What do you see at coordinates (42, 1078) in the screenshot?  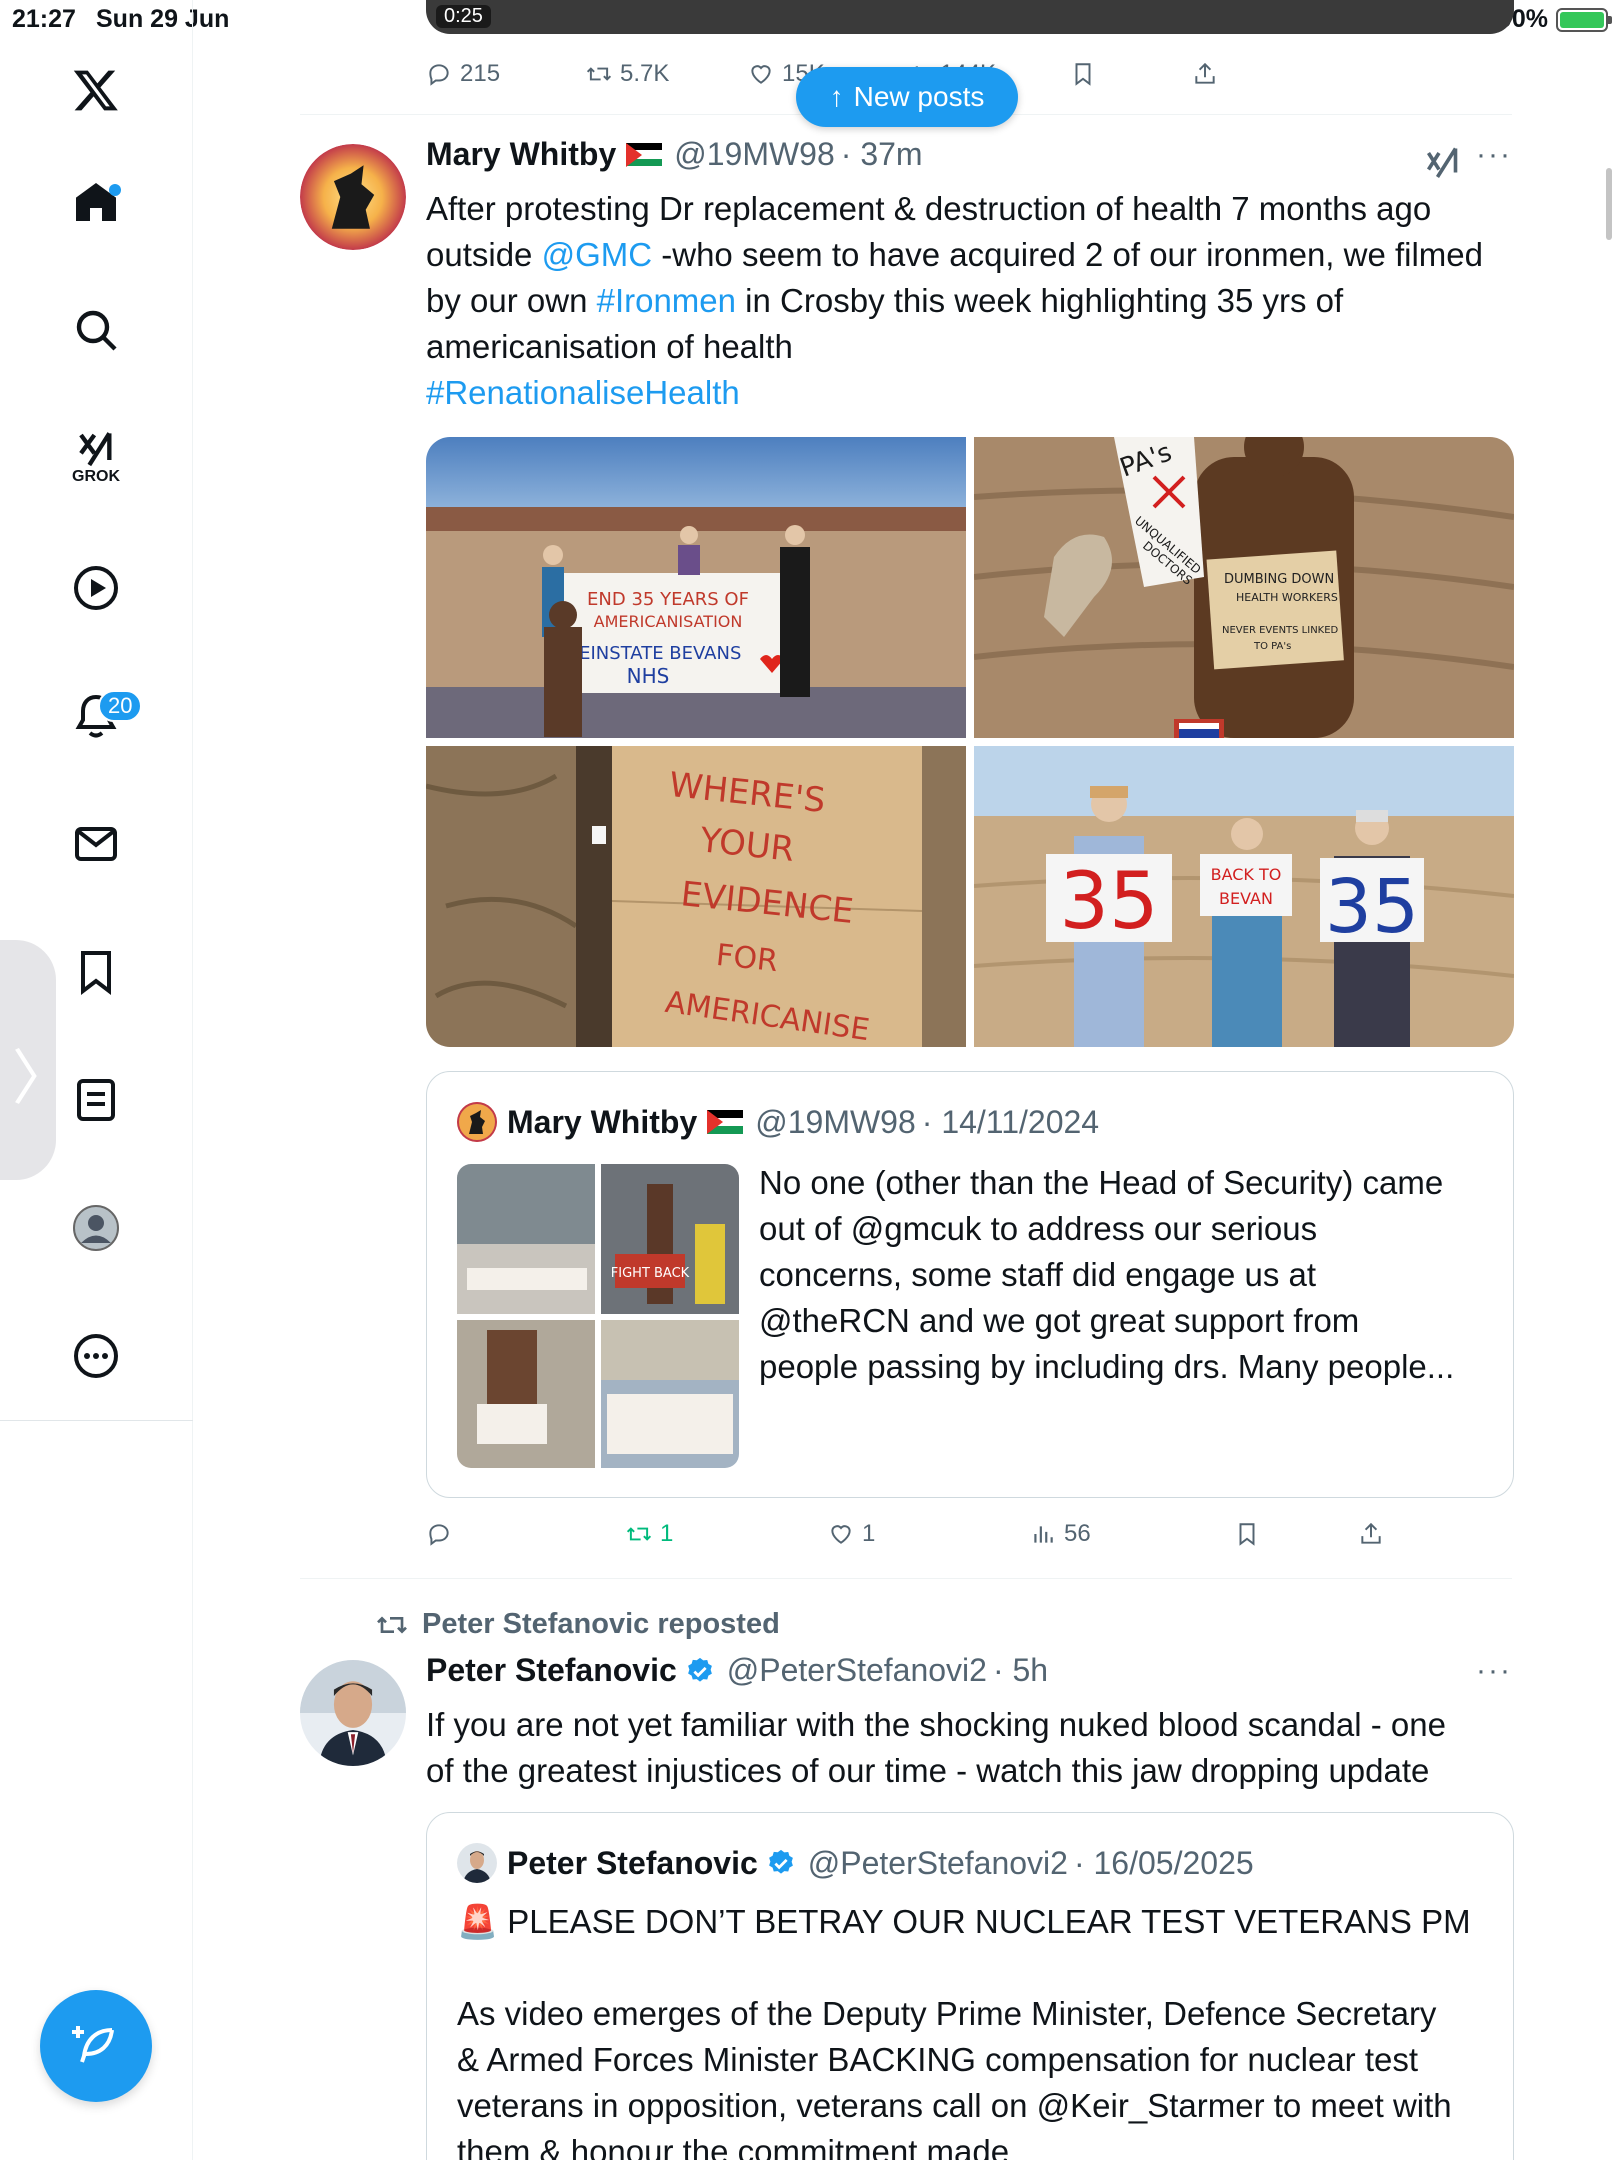 I see `chevron-right-icon: 〉` at bounding box center [42, 1078].